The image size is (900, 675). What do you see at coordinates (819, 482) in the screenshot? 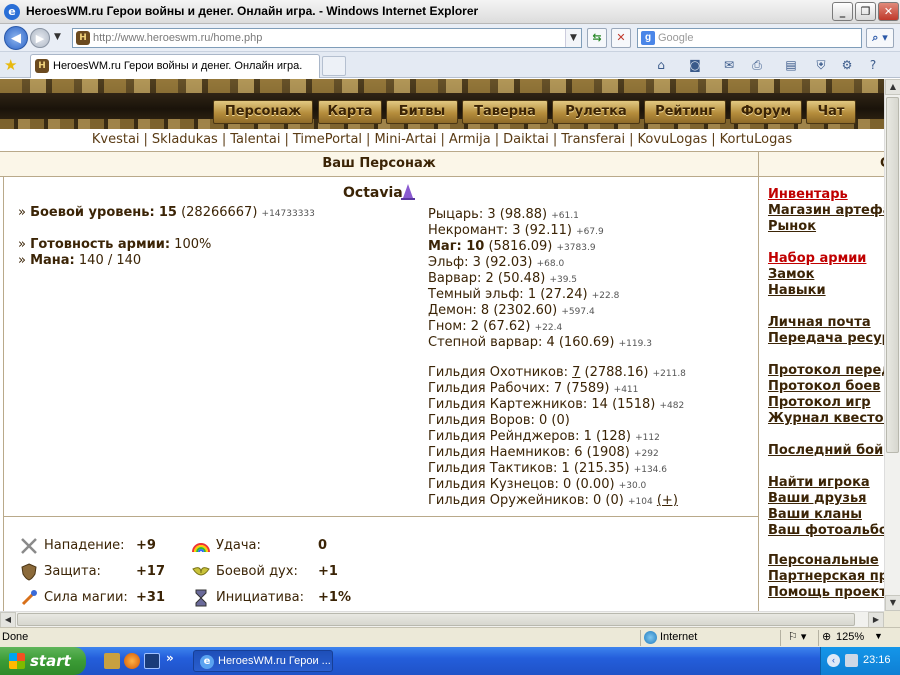
I see `right-link: Найти игрока` at bounding box center [819, 482].